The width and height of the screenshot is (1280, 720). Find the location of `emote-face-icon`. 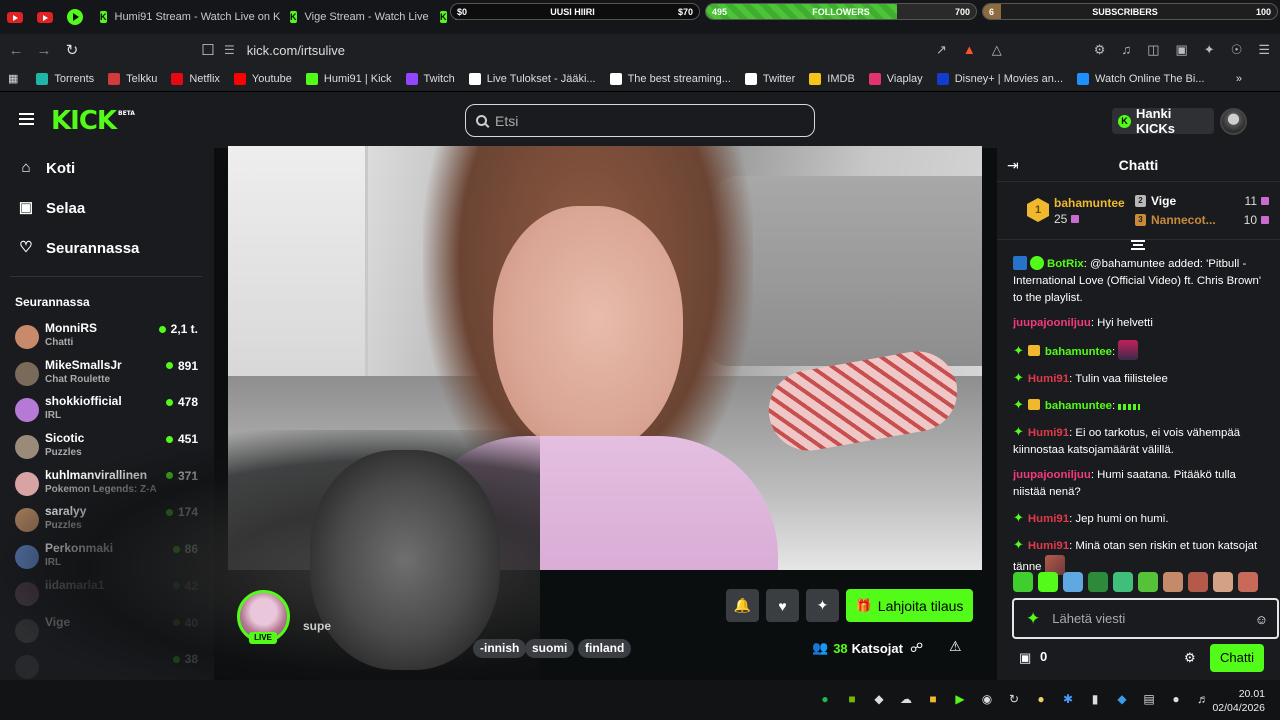

emote-face-icon is located at coordinates (1173, 582).